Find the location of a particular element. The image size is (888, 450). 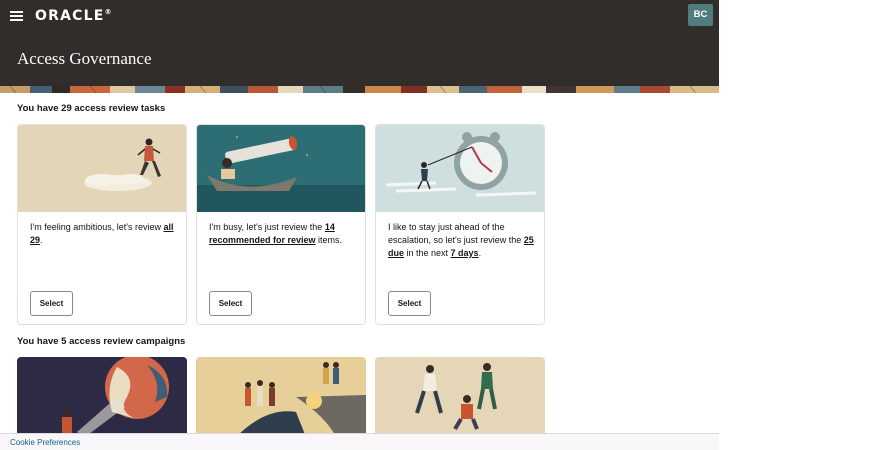

page-title: Access Governance is located at coordinates (84, 58).